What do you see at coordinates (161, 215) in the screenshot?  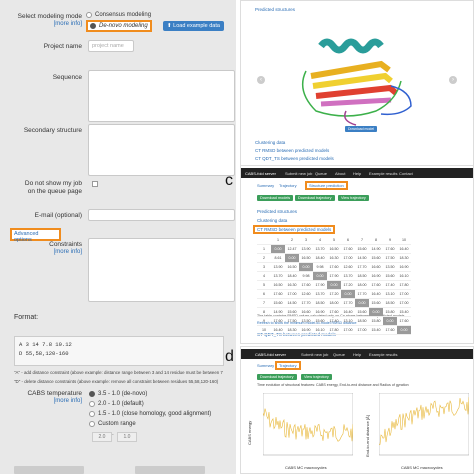 I see `email-input` at bounding box center [161, 215].